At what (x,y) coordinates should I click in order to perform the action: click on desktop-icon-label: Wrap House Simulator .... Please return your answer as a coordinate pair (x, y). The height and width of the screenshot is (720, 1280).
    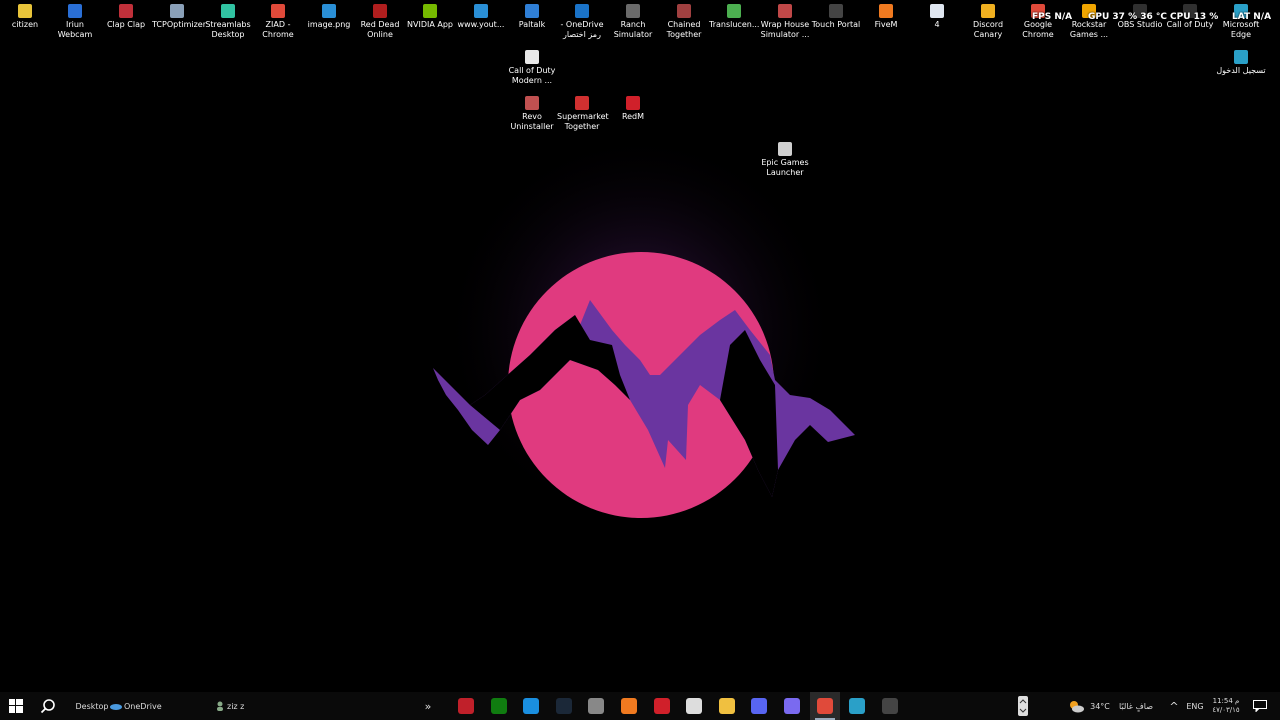
    Looking at the image, I should click on (785, 29).